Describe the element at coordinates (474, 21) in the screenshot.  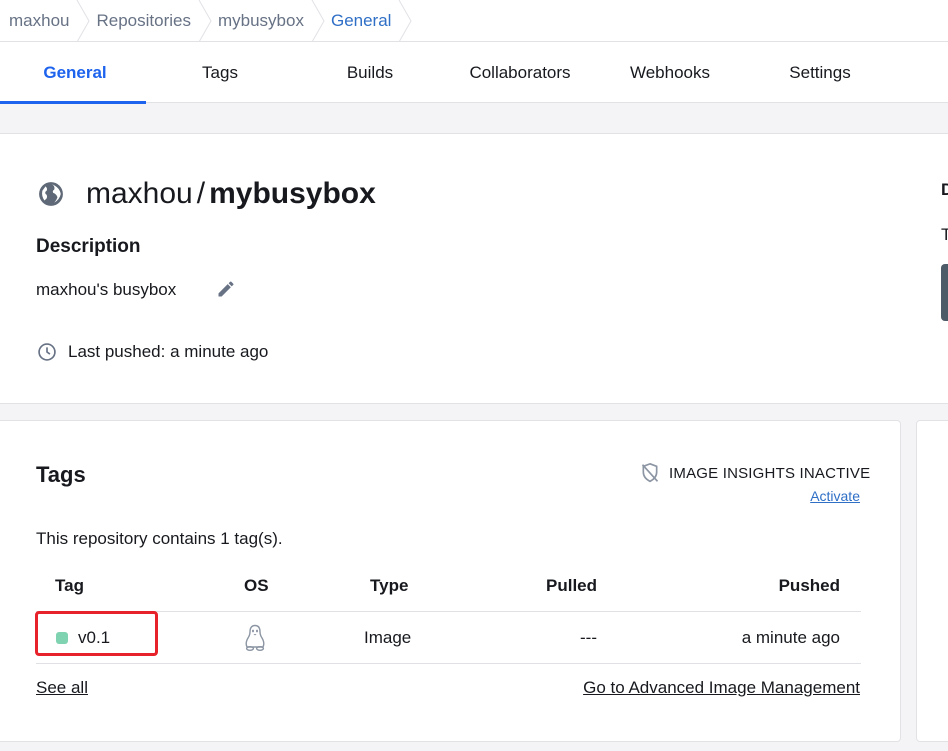
I see `breadcrumb: maxhou Repositories mybusybox General` at that location.